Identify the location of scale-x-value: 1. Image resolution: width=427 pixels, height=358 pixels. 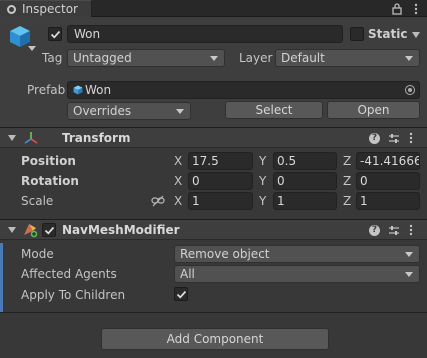
(196, 201).